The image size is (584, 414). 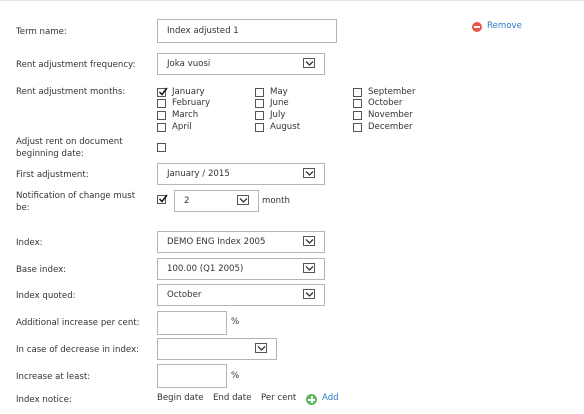 What do you see at coordinates (477, 27) in the screenshot?
I see `remove-icon` at bounding box center [477, 27].